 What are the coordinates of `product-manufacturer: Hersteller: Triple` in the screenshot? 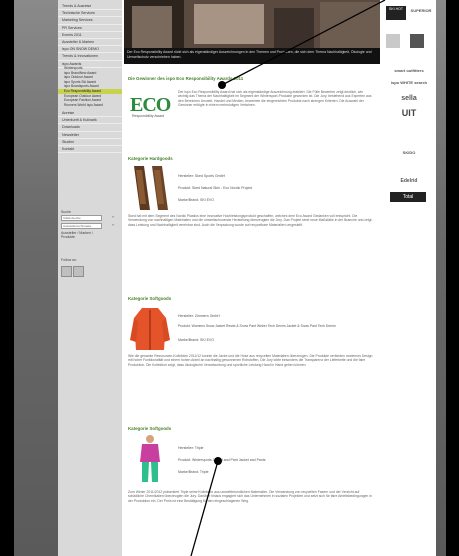 It's located at (191, 448).